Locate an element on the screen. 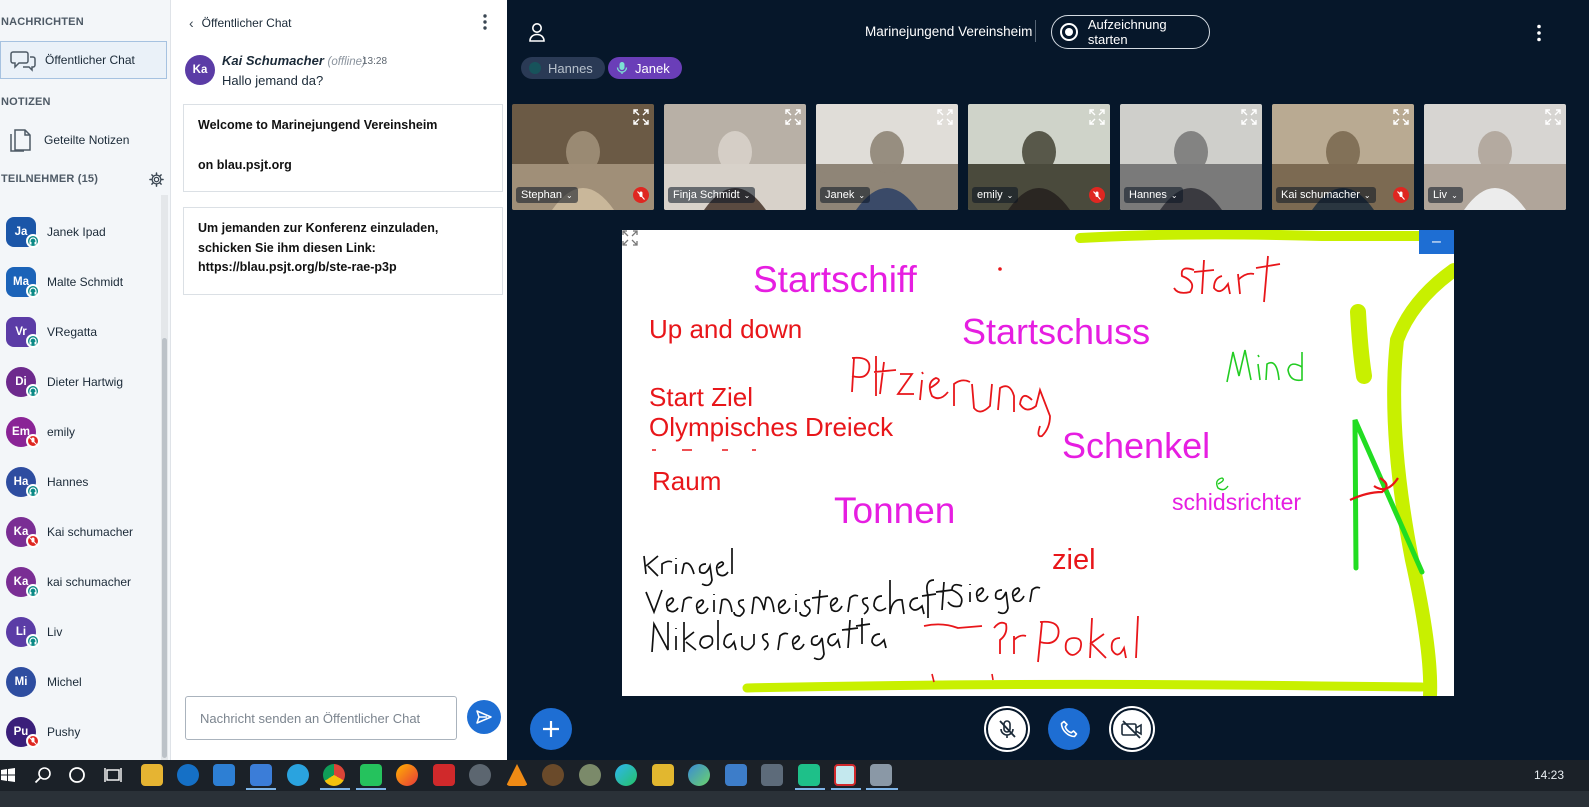 Image resolution: width=1589 pixels, height=807 pixels. windows-start-icon is located at coordinates (8, 775).